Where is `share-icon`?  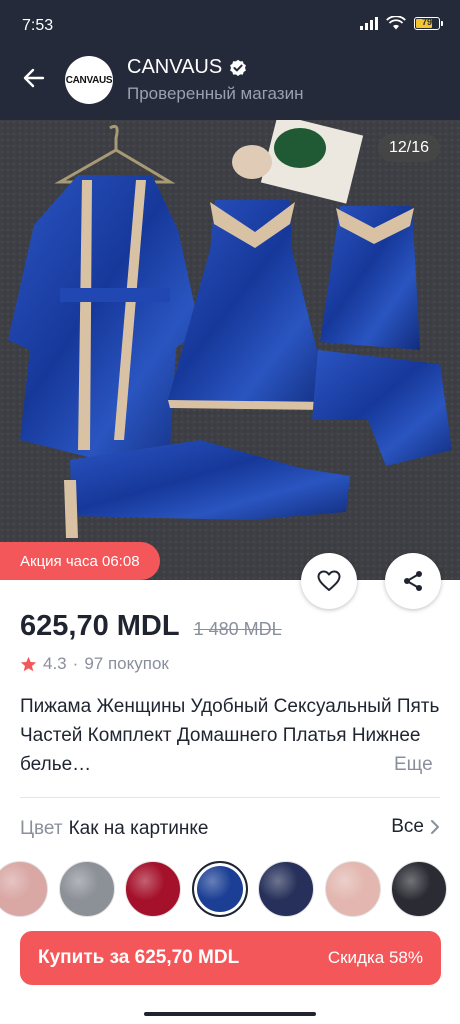
share-icon is located at coordinates (413, 581).